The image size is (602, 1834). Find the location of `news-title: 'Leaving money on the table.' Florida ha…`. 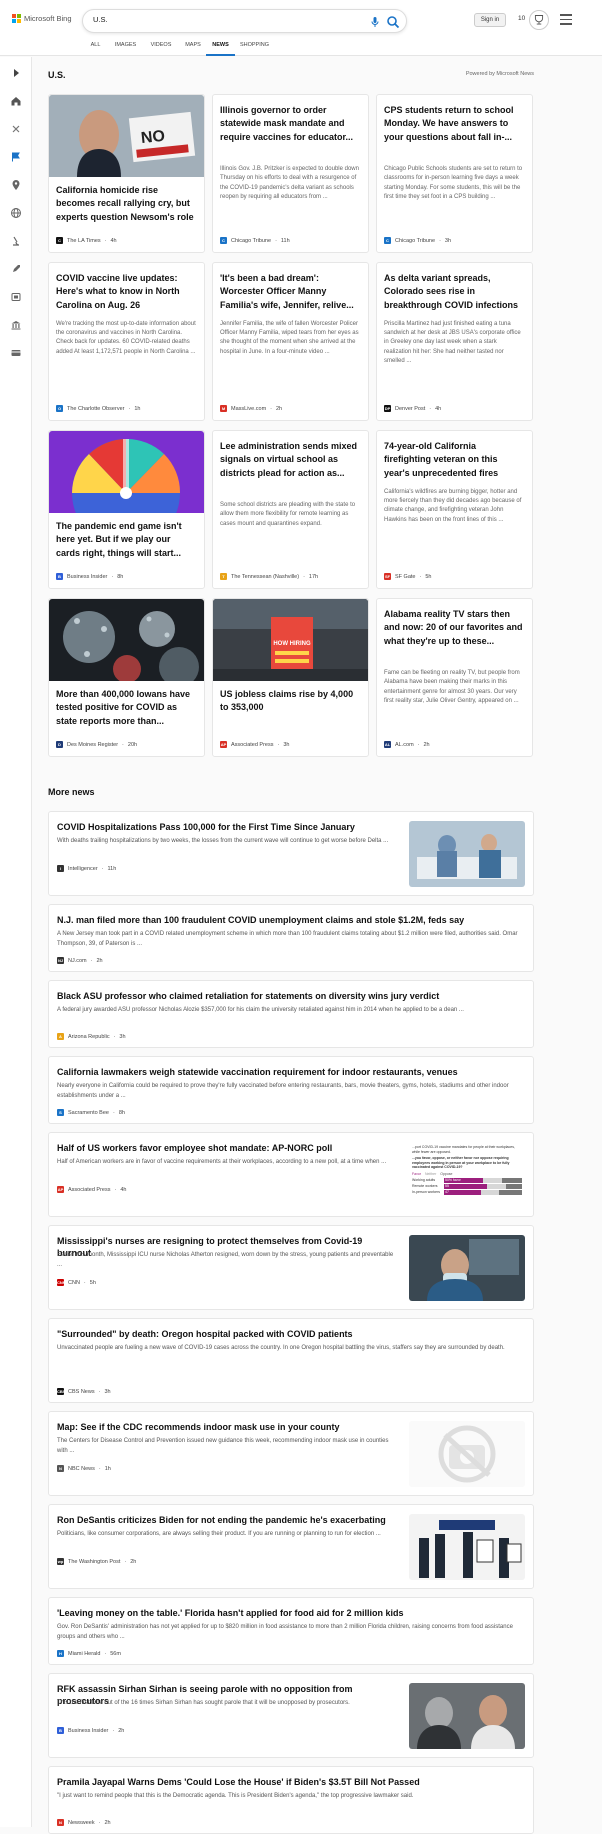

news-title: 'Leaving money on the table.' Florida ha… is located at coordinates (291, 1613).